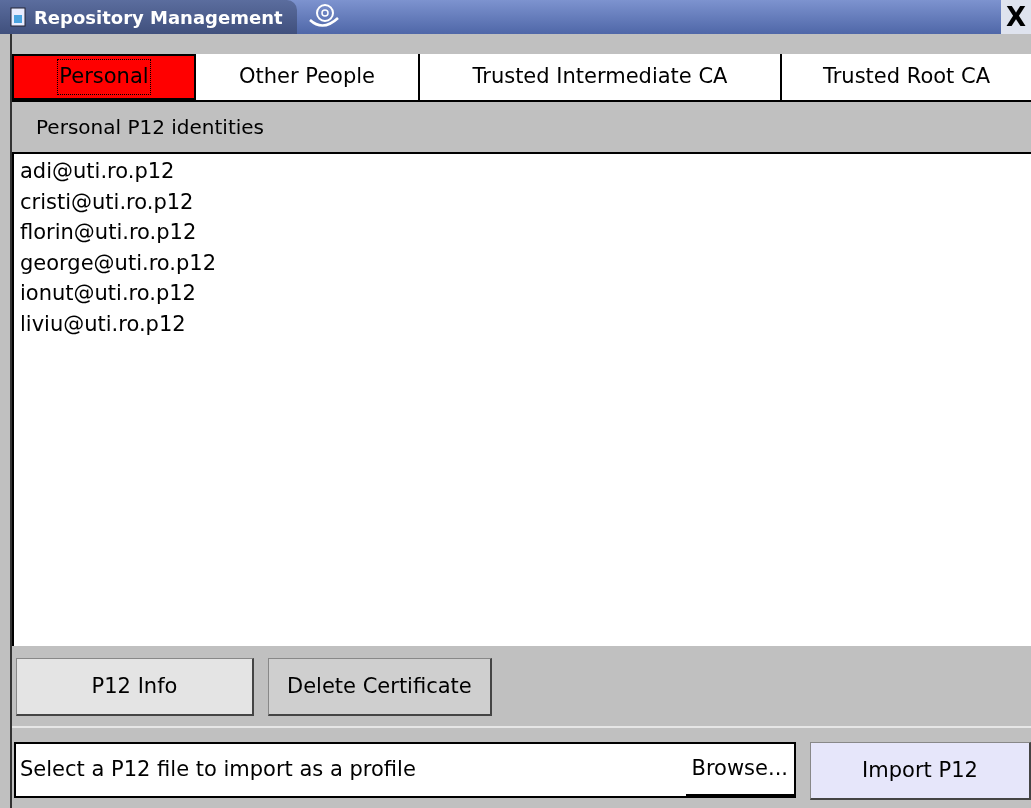 The height and width of the screenshot is (808, 1031). I want to click on list-item: florin@uti.ro.p12, so click(108, 232).